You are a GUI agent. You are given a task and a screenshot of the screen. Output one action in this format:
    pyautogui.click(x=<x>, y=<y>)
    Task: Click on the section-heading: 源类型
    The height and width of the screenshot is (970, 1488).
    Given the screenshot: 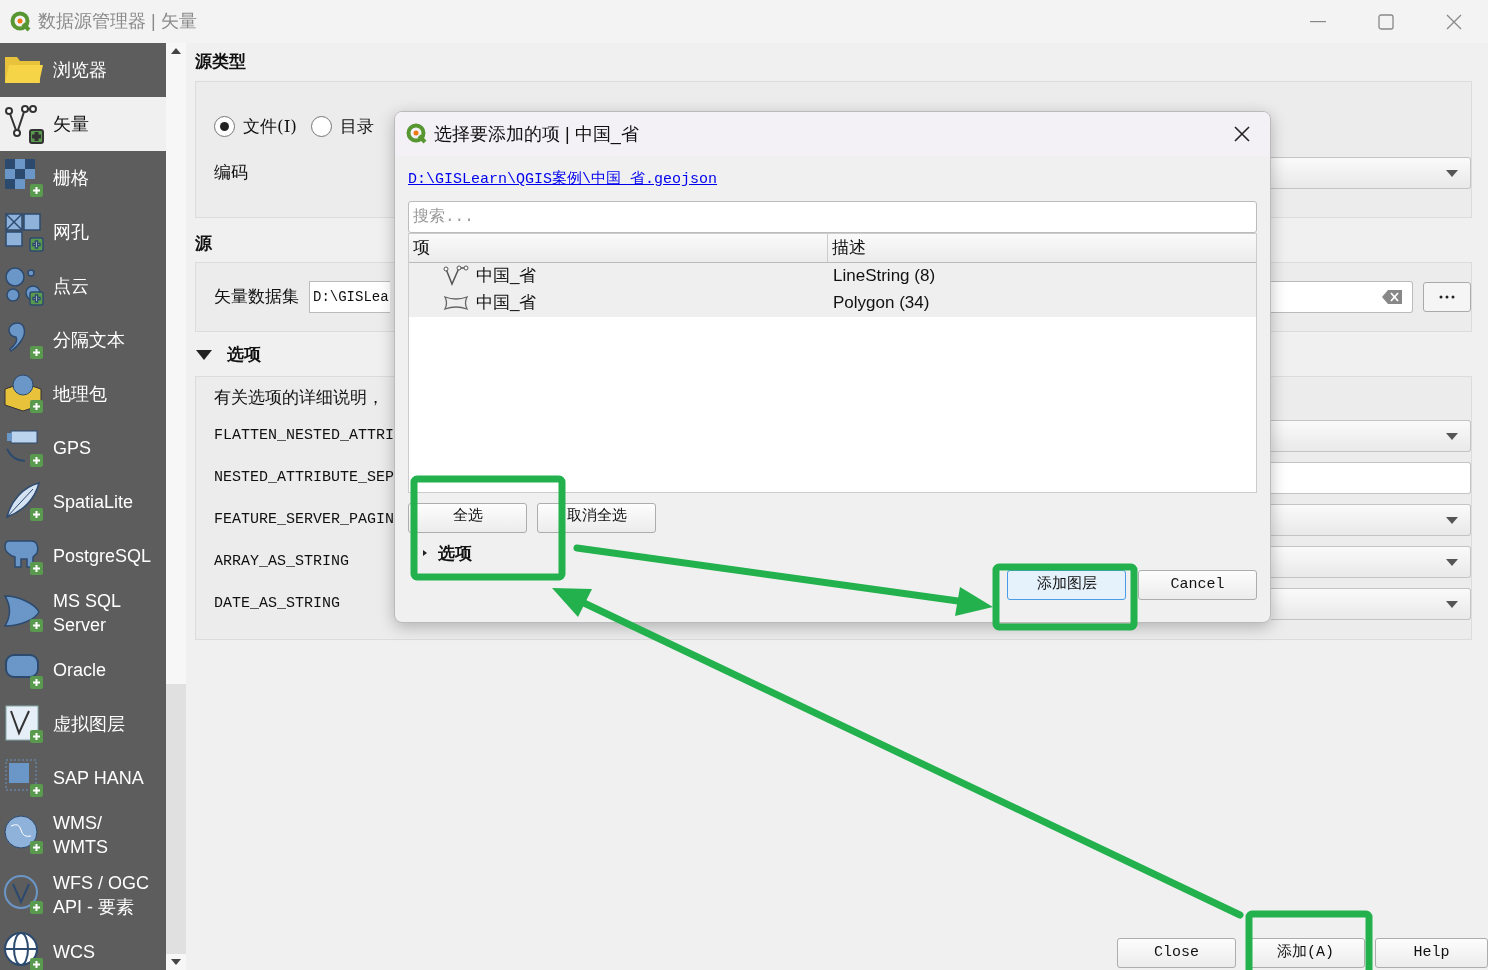 What is the action you would take?
    pyautogui.click(x=220, y=62)
    